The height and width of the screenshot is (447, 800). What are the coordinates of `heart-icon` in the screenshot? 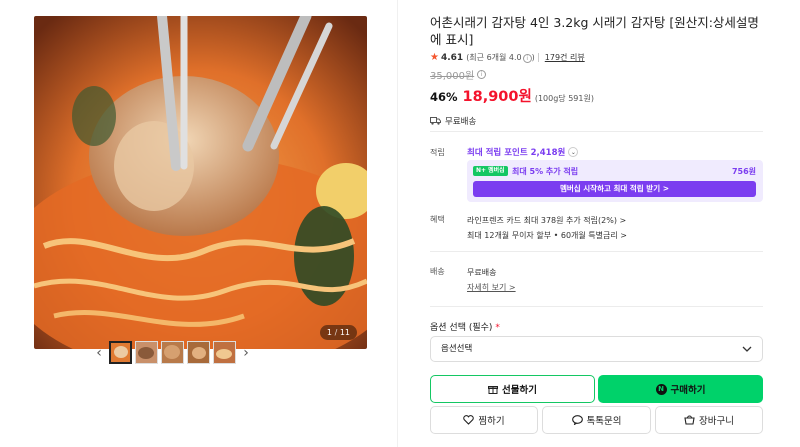 It's located at (469, 420).